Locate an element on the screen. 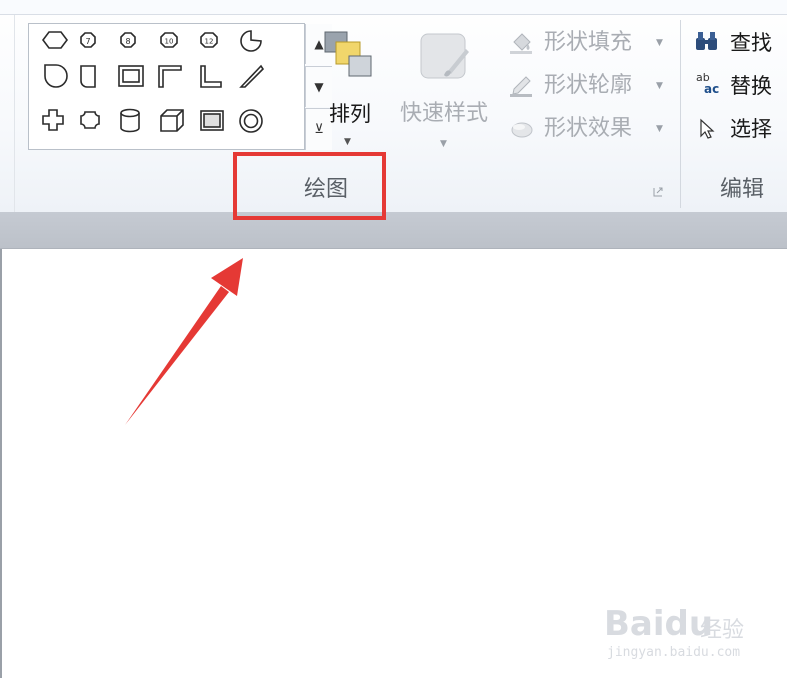  group-separator is located at coordinates (680, 114).